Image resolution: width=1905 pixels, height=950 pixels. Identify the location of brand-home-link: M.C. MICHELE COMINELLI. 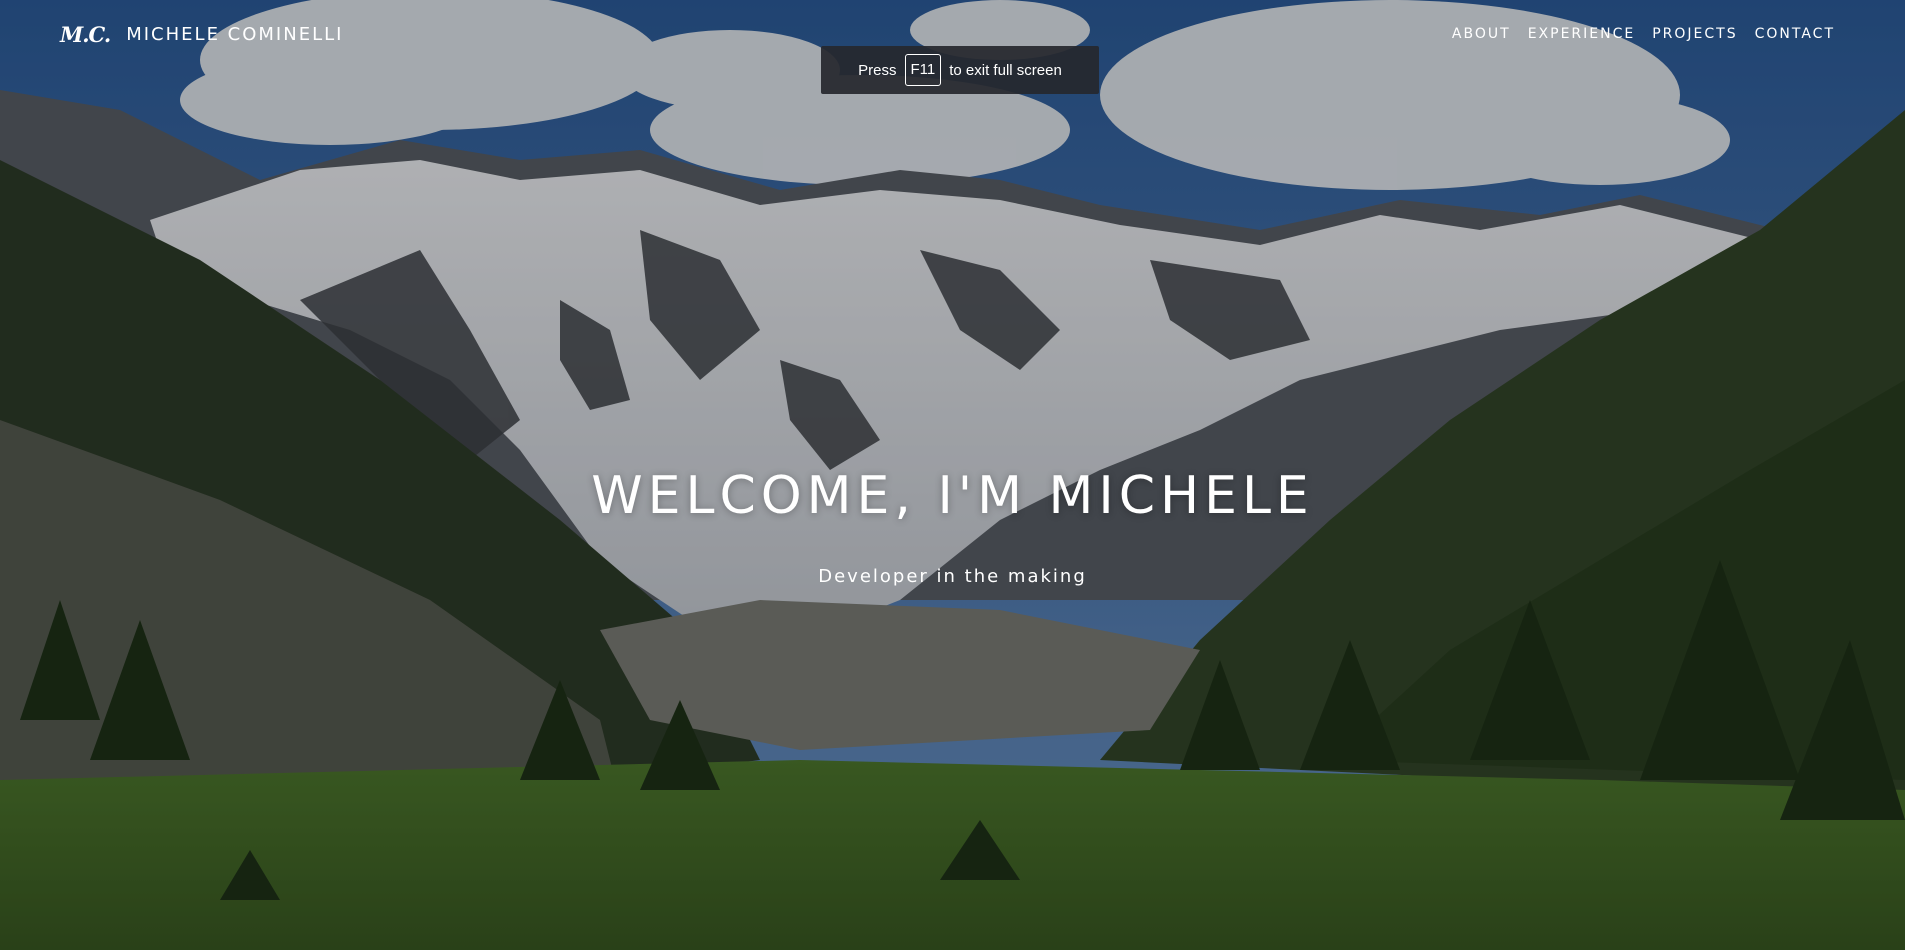
(201, 34).